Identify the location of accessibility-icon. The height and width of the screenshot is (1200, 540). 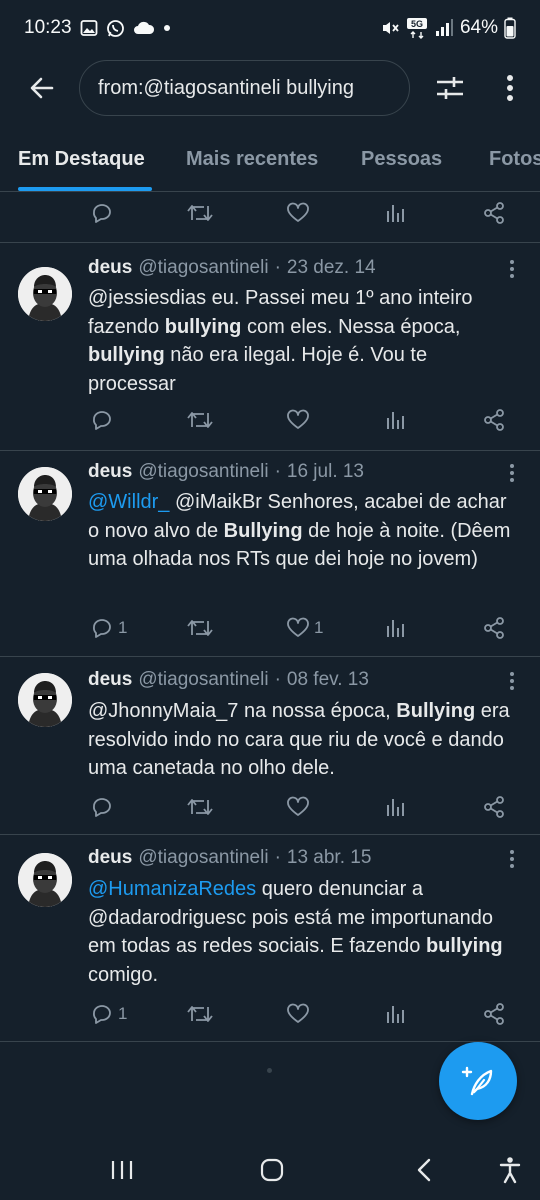
(510, 1170).